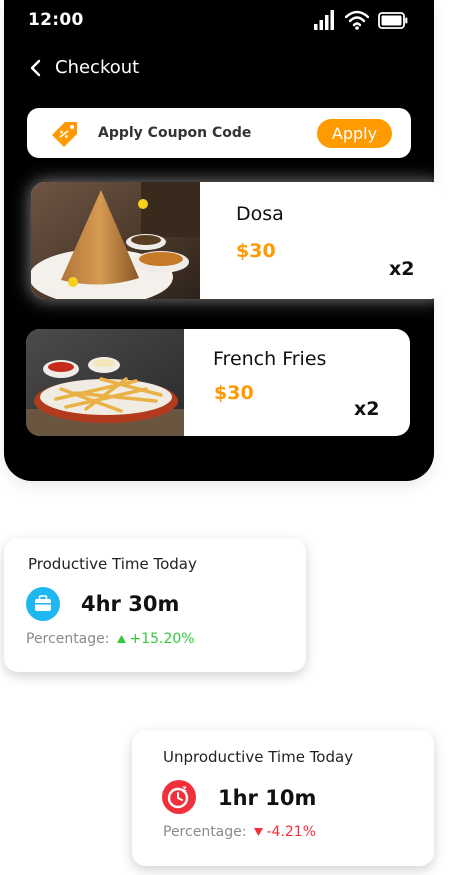  Describe the element at coordinates (354, 133) in the screenshot. I see `apply-coupon-button: Apply` at that location.